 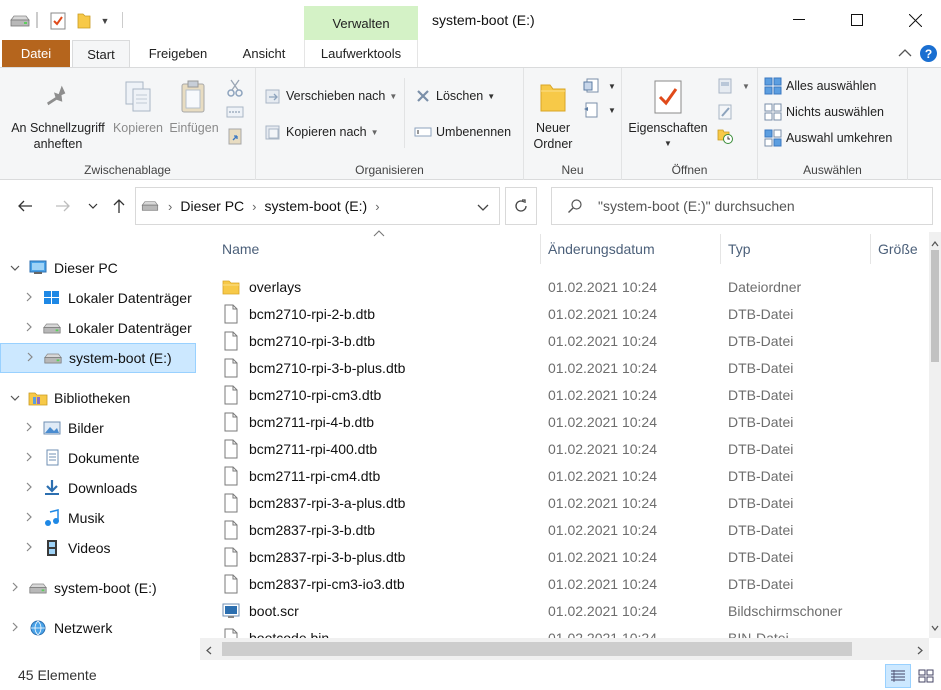 I want to click on maximize-button, so click(x=857, y=20).